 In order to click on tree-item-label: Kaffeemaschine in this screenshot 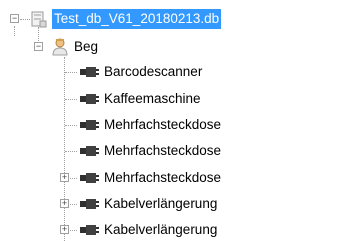, I will do `click(152, 99)`.